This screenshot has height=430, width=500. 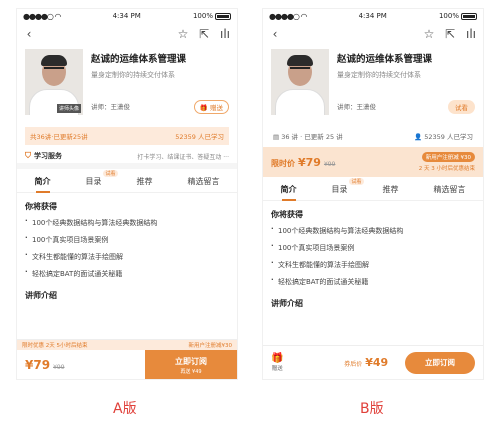 What do you see at coordinates (300, 82) in the screenshot?
I see `teacher-photo` at bounding box center [300, 82].